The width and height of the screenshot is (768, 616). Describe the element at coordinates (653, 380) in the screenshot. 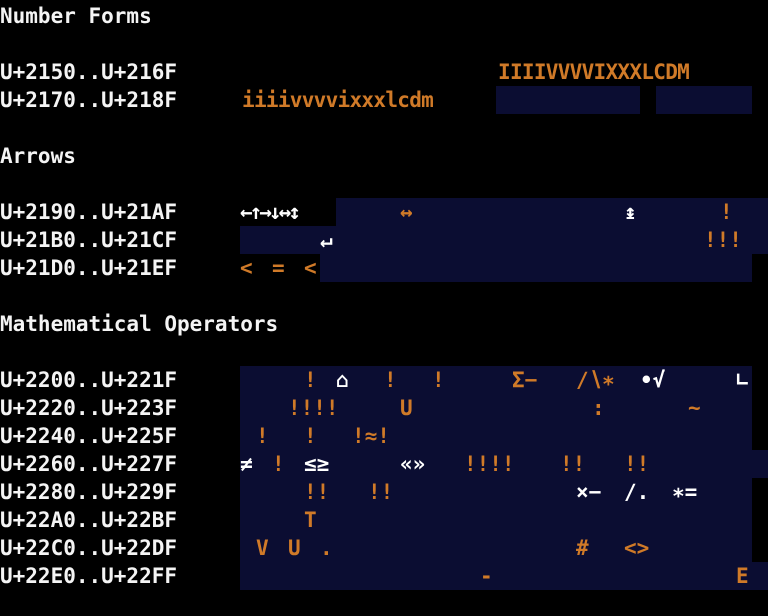

I see `glyph-cell: •√` at that location.